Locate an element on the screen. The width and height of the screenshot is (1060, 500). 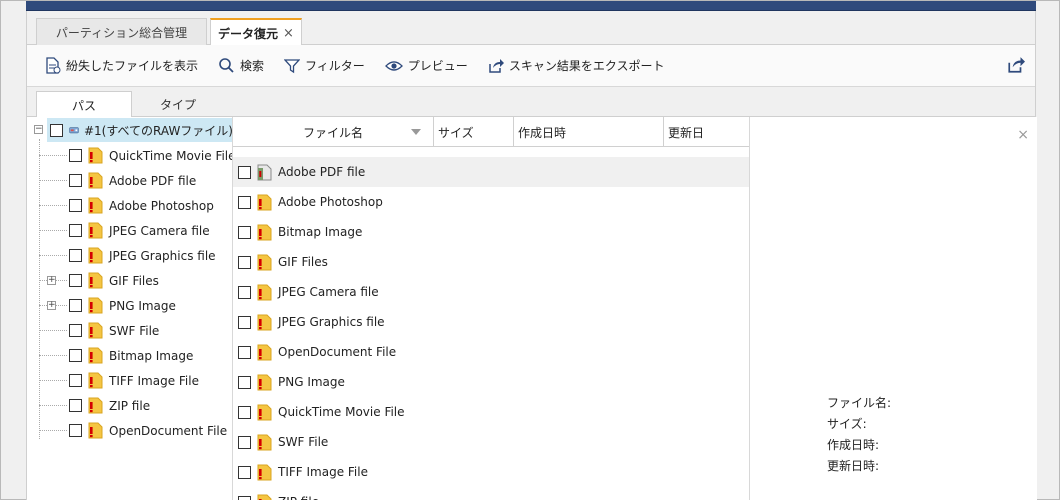
close-preview-icon: × is located at coordinates (1023, 135).